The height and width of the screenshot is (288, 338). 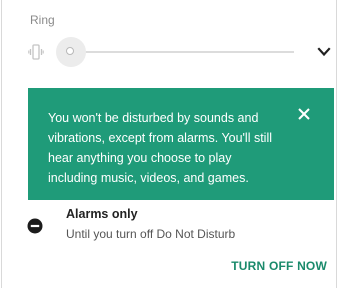 I want to click on dnd-mode-title: Alarms only, so click(x=102, y=214).